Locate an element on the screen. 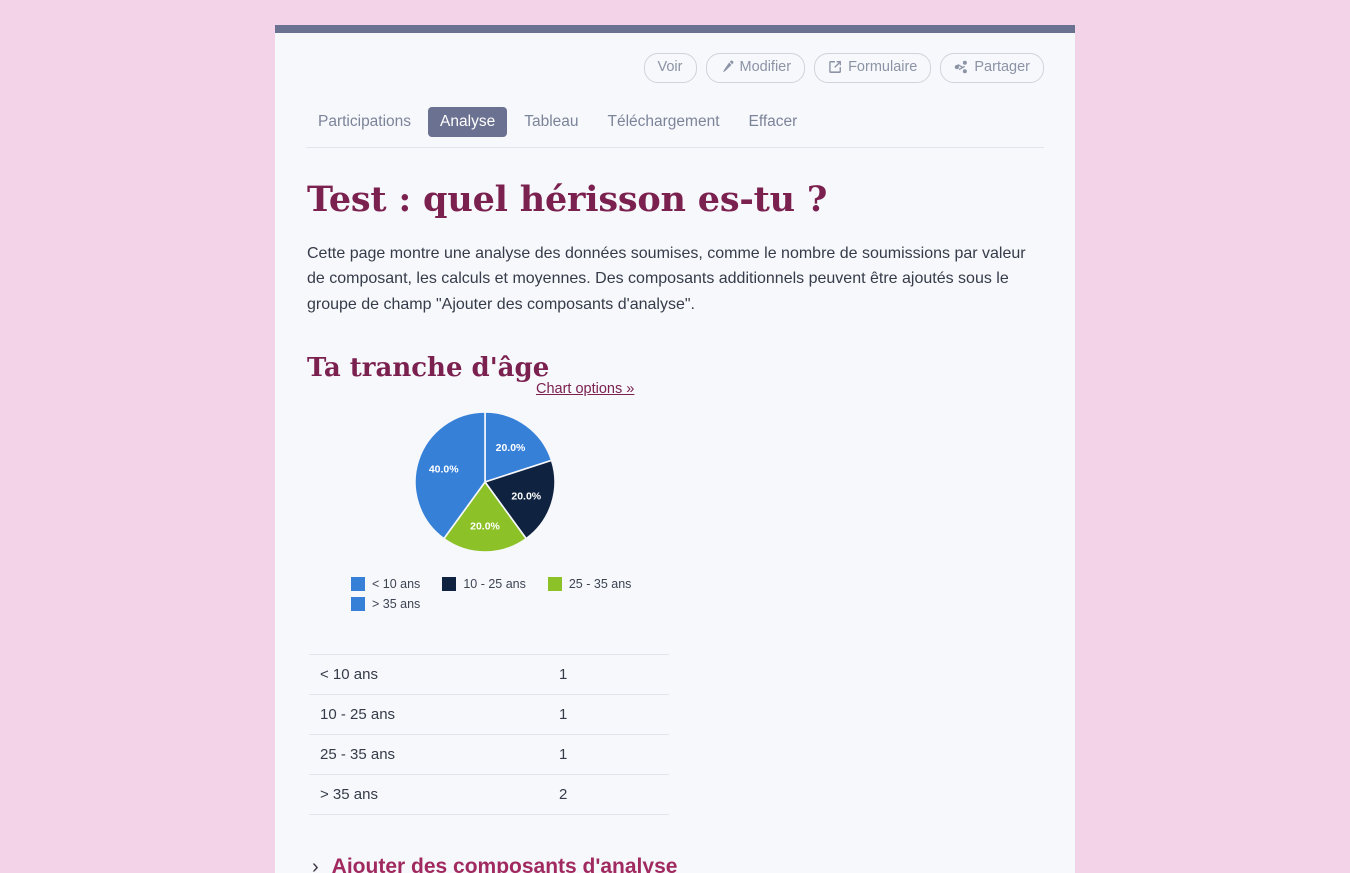  share-button: Partager is located at coordinates (992, 68).